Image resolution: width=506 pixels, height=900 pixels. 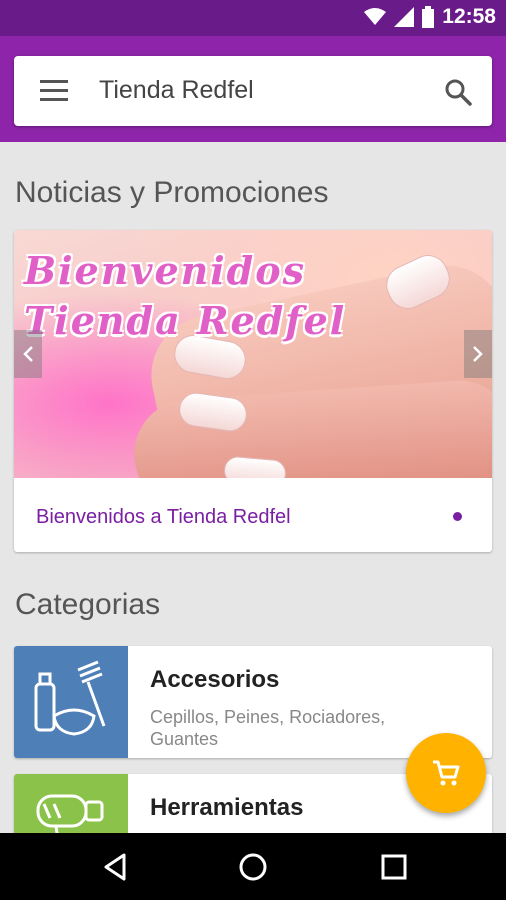 I want to click on news-section-title: Noticias y Promociones, so click(x=172, y=192).